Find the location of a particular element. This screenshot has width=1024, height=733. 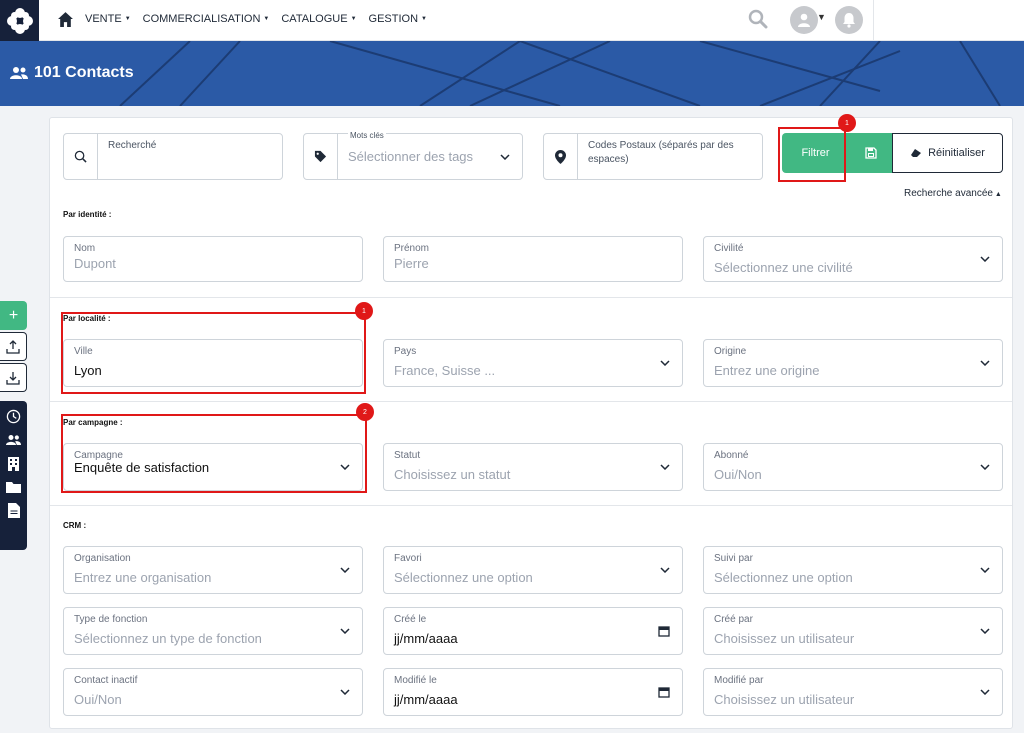

menu-label: VENTE is located at coordinates (103, 19).